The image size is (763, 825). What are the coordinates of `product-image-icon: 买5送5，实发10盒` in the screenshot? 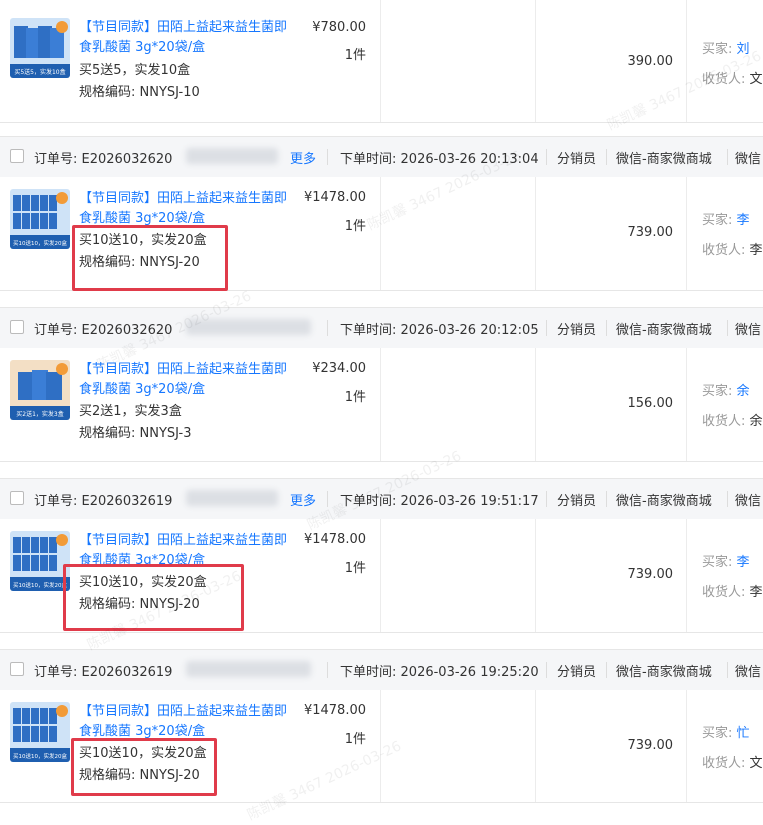 It's located at (40, 48).